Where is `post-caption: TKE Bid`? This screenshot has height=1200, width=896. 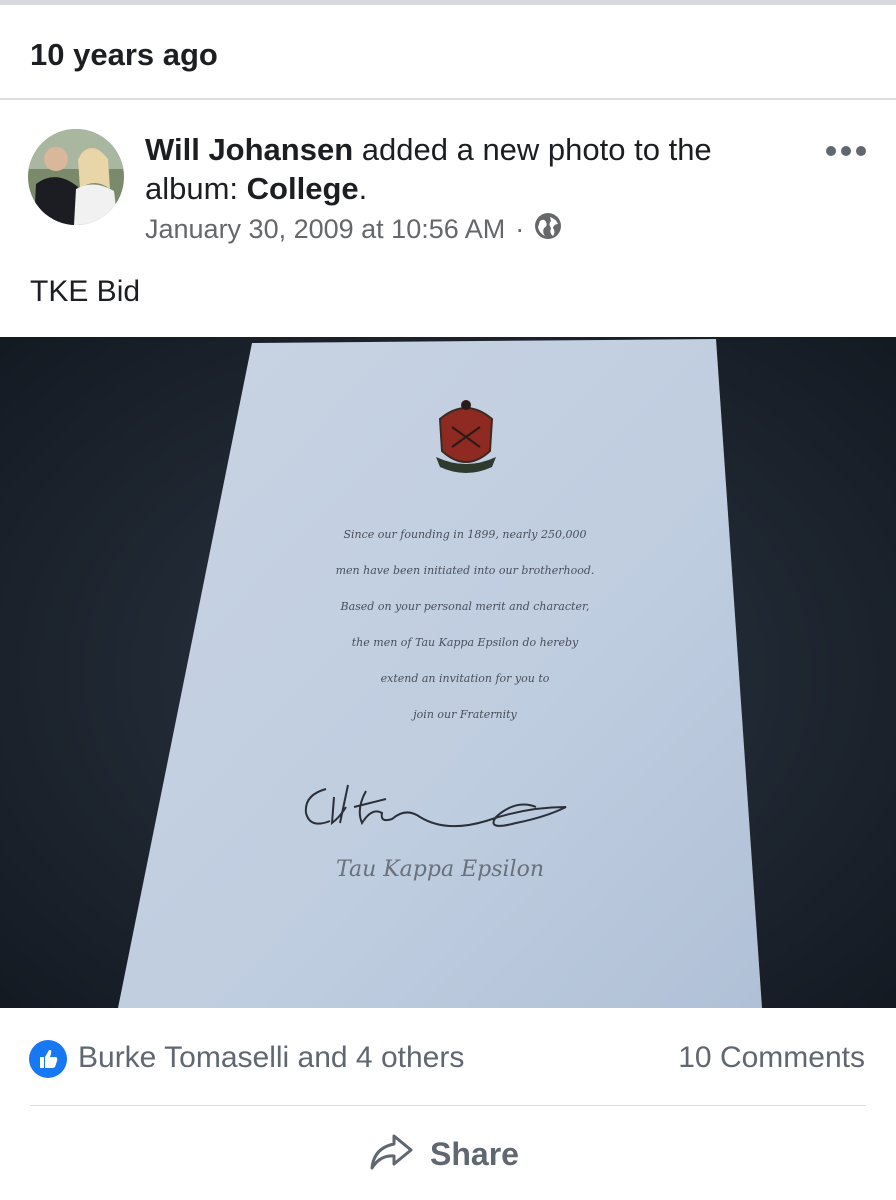 post-caption: TKE Bid is located at coordinates (85, 291).